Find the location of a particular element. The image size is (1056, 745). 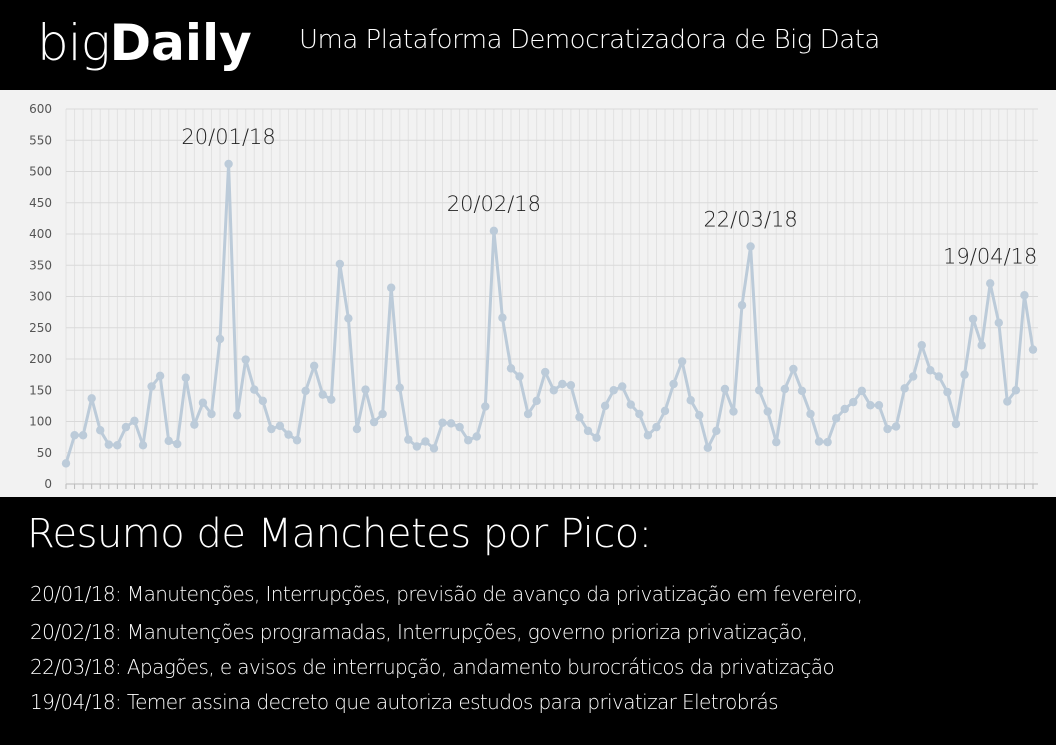

peak-annotation-4: 19/04/18 is located at coordinates (990, 256).